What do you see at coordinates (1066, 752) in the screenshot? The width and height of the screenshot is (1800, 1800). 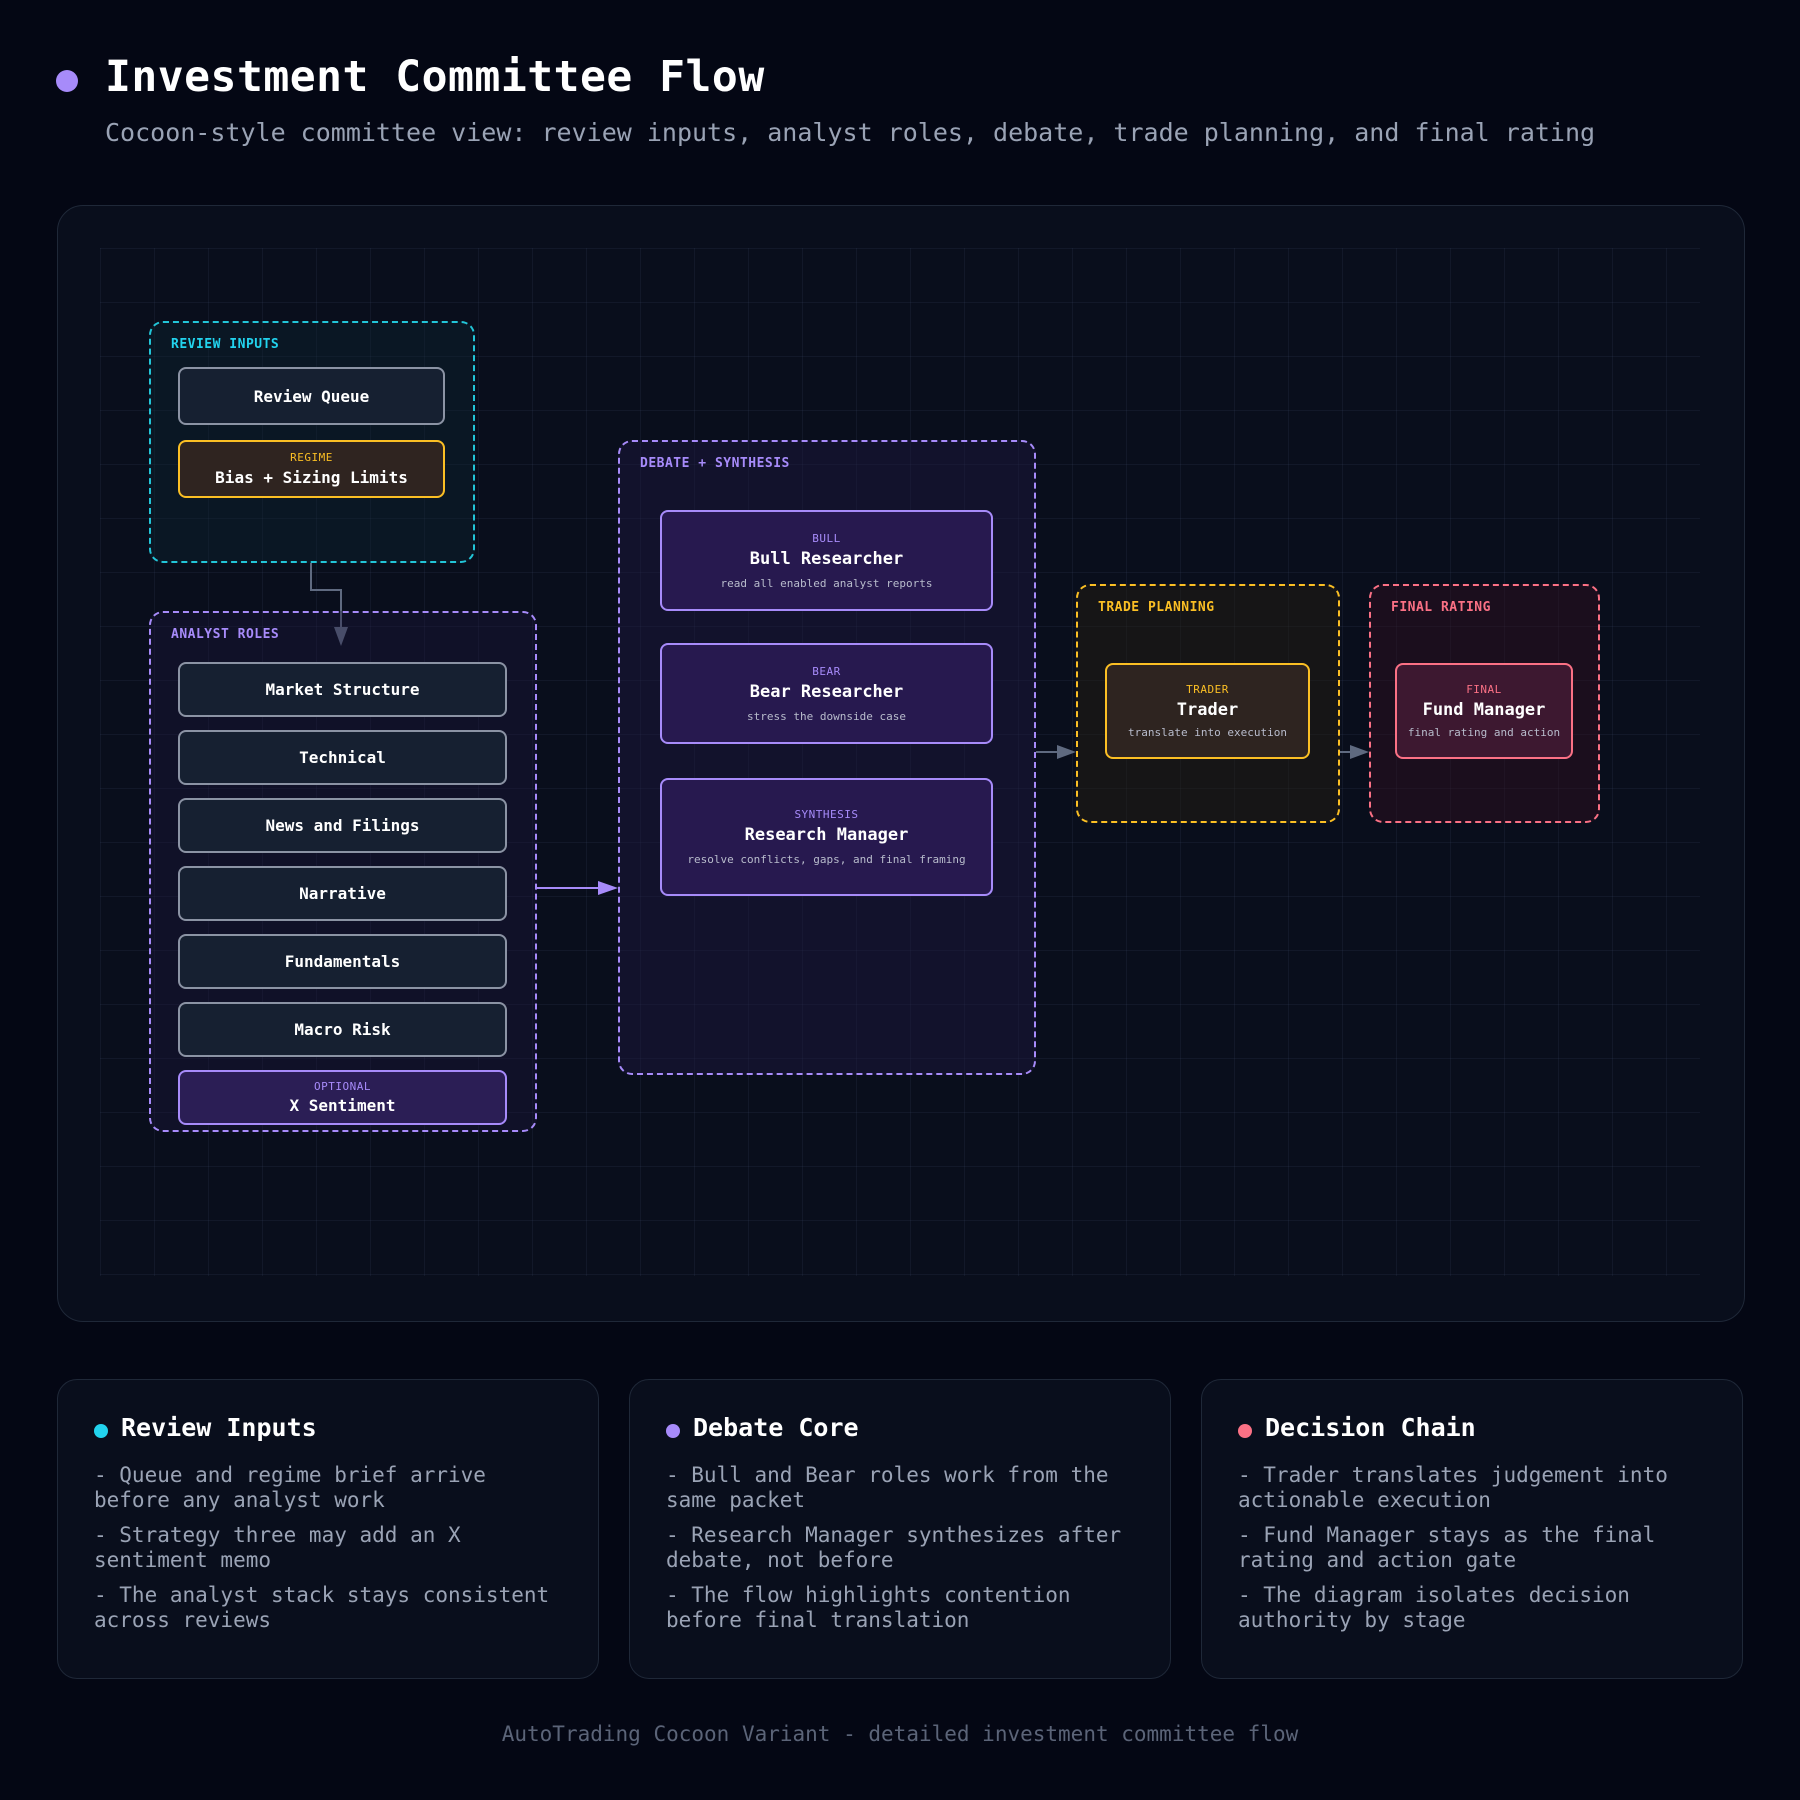 I see `debate-to-trade-arrowhead` at bounding box center [1066, 752].